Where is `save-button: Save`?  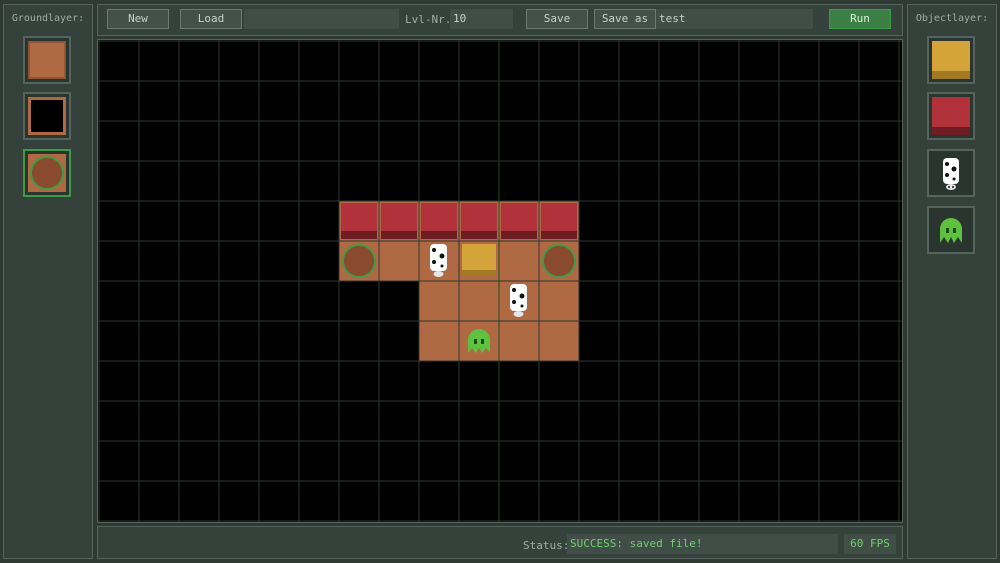
save-button: Save is located at coordinates (557, 19).